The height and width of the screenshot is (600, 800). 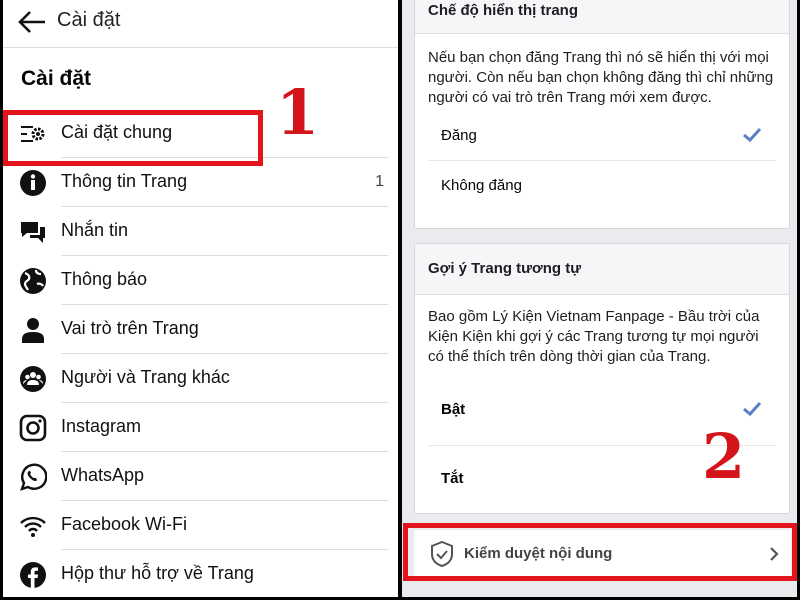 I want to click on menu-item-notifications: Thông báo, so click(x=200, y=280).